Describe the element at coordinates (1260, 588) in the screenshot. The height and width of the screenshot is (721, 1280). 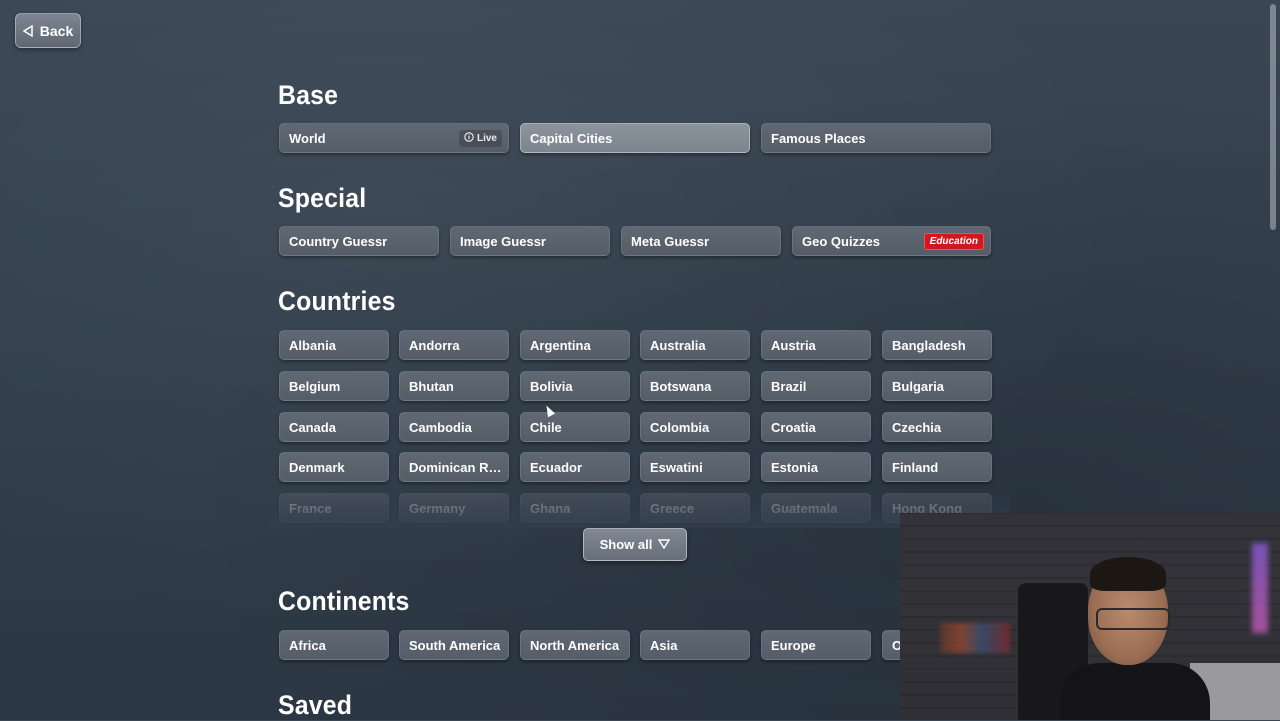
I see `webcam-light` at that location.